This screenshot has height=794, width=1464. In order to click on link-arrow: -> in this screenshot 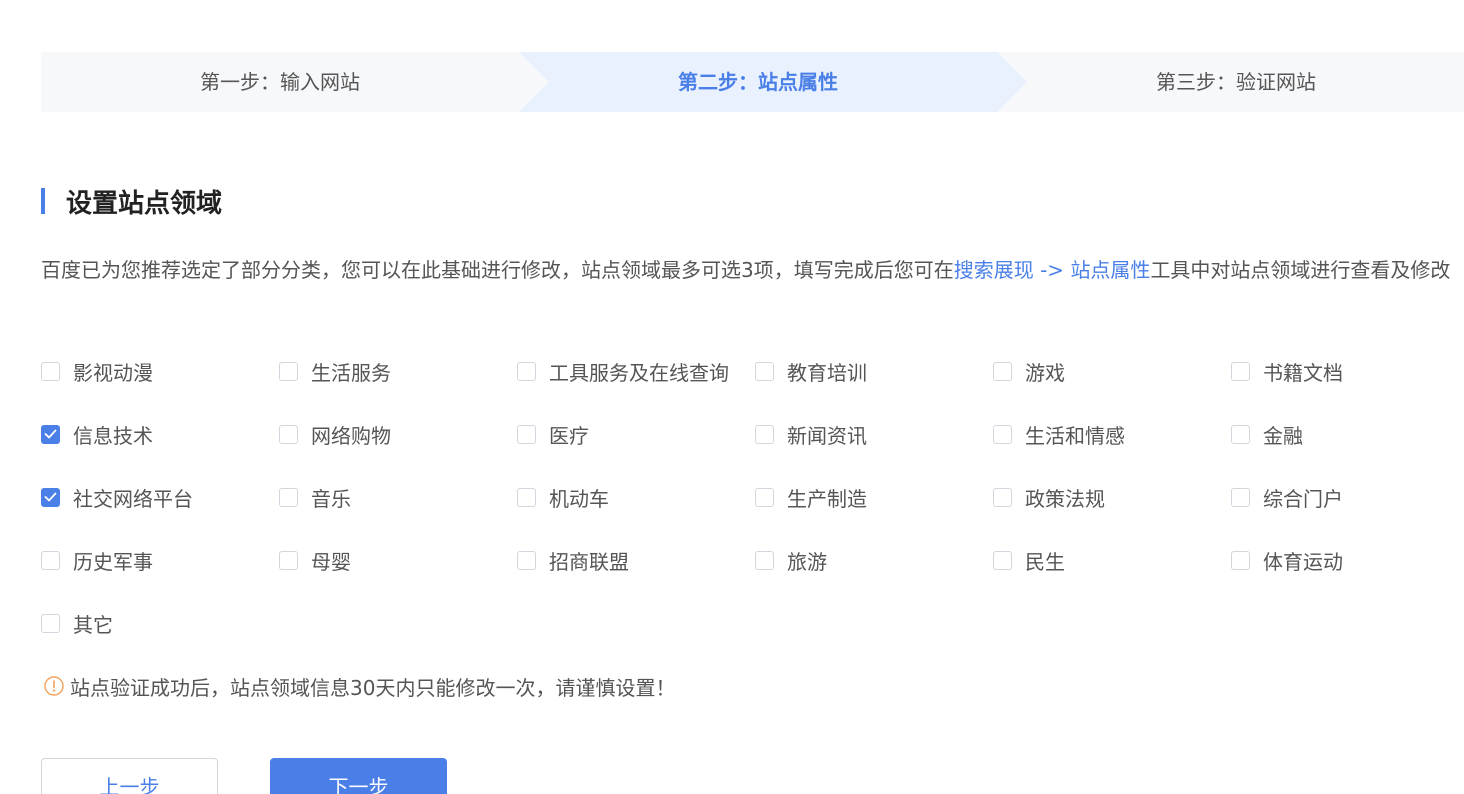, I will do `click(1052, 270)`.